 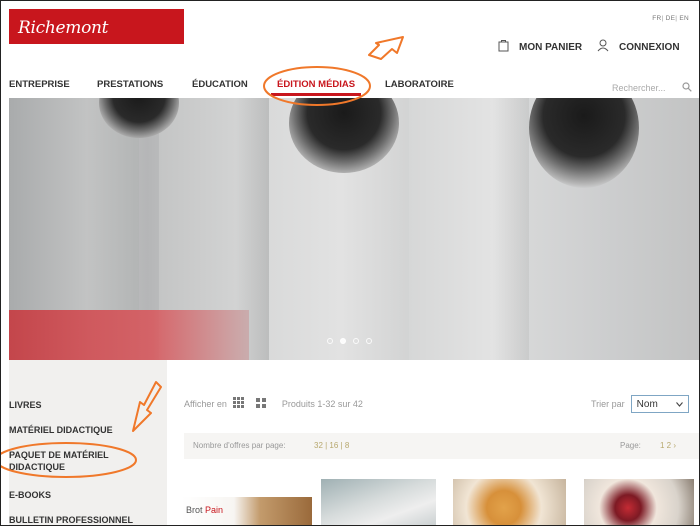 What do you see at coordinates (419, 84) in the screenshot?
I see `nav-laboratoire: LABORATOIRE` at bounding box center [419, 84].